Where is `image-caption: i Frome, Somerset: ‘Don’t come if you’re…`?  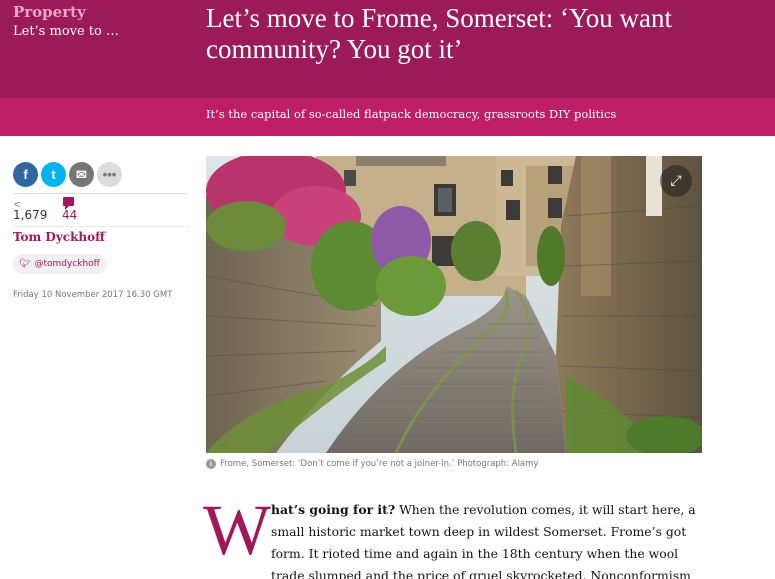 image-caption: i Frome, Somerset: ‘Don’t come if you’re… is located at coordinates (372, 464).